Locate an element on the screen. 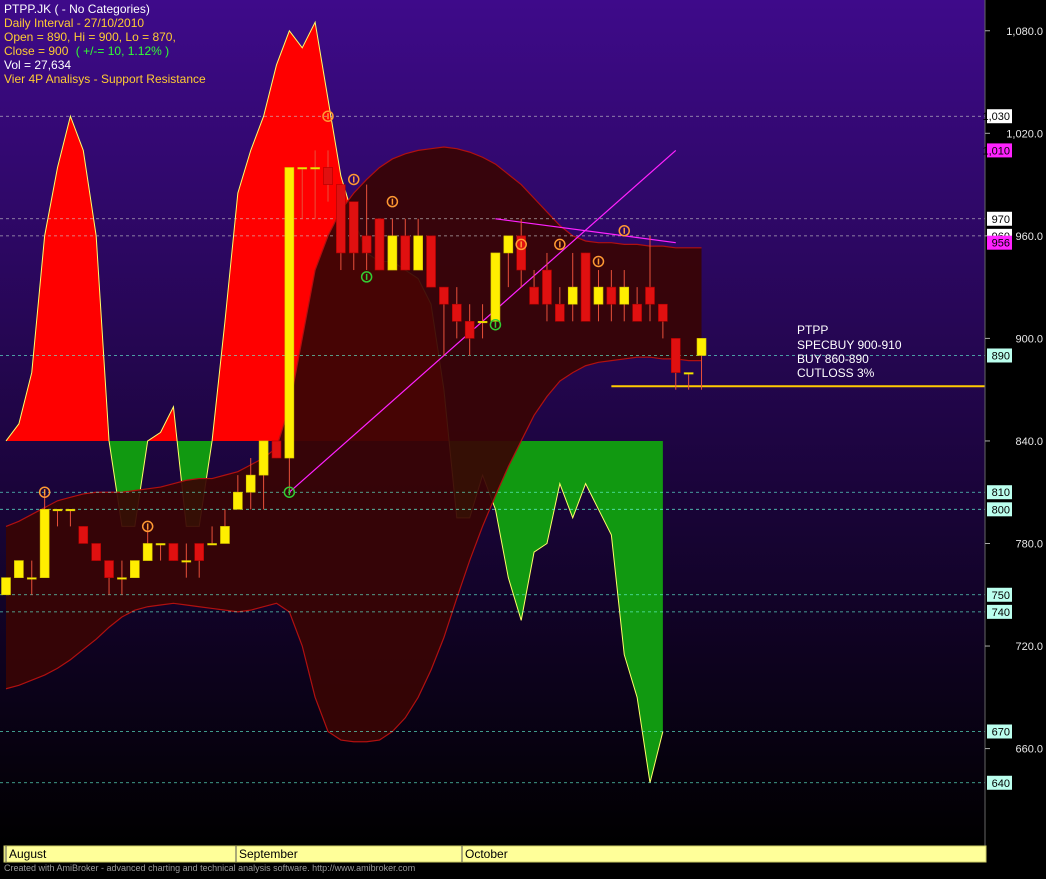 This screenshot has height=879, width=1046. header-indicator: Vier 4P Analisys - Support Resistance is located at coordinates (105, 79).